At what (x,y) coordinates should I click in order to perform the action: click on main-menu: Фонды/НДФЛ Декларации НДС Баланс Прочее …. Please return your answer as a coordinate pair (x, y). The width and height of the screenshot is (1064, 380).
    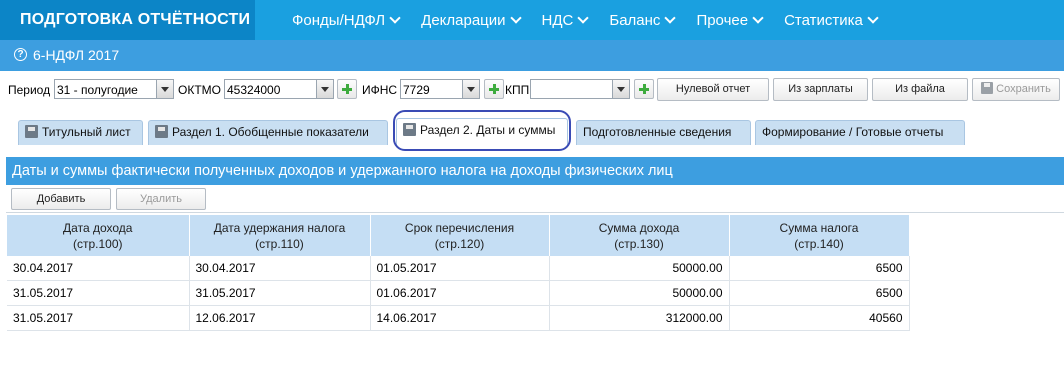
    Looking at the image, I should click on (595, 20).